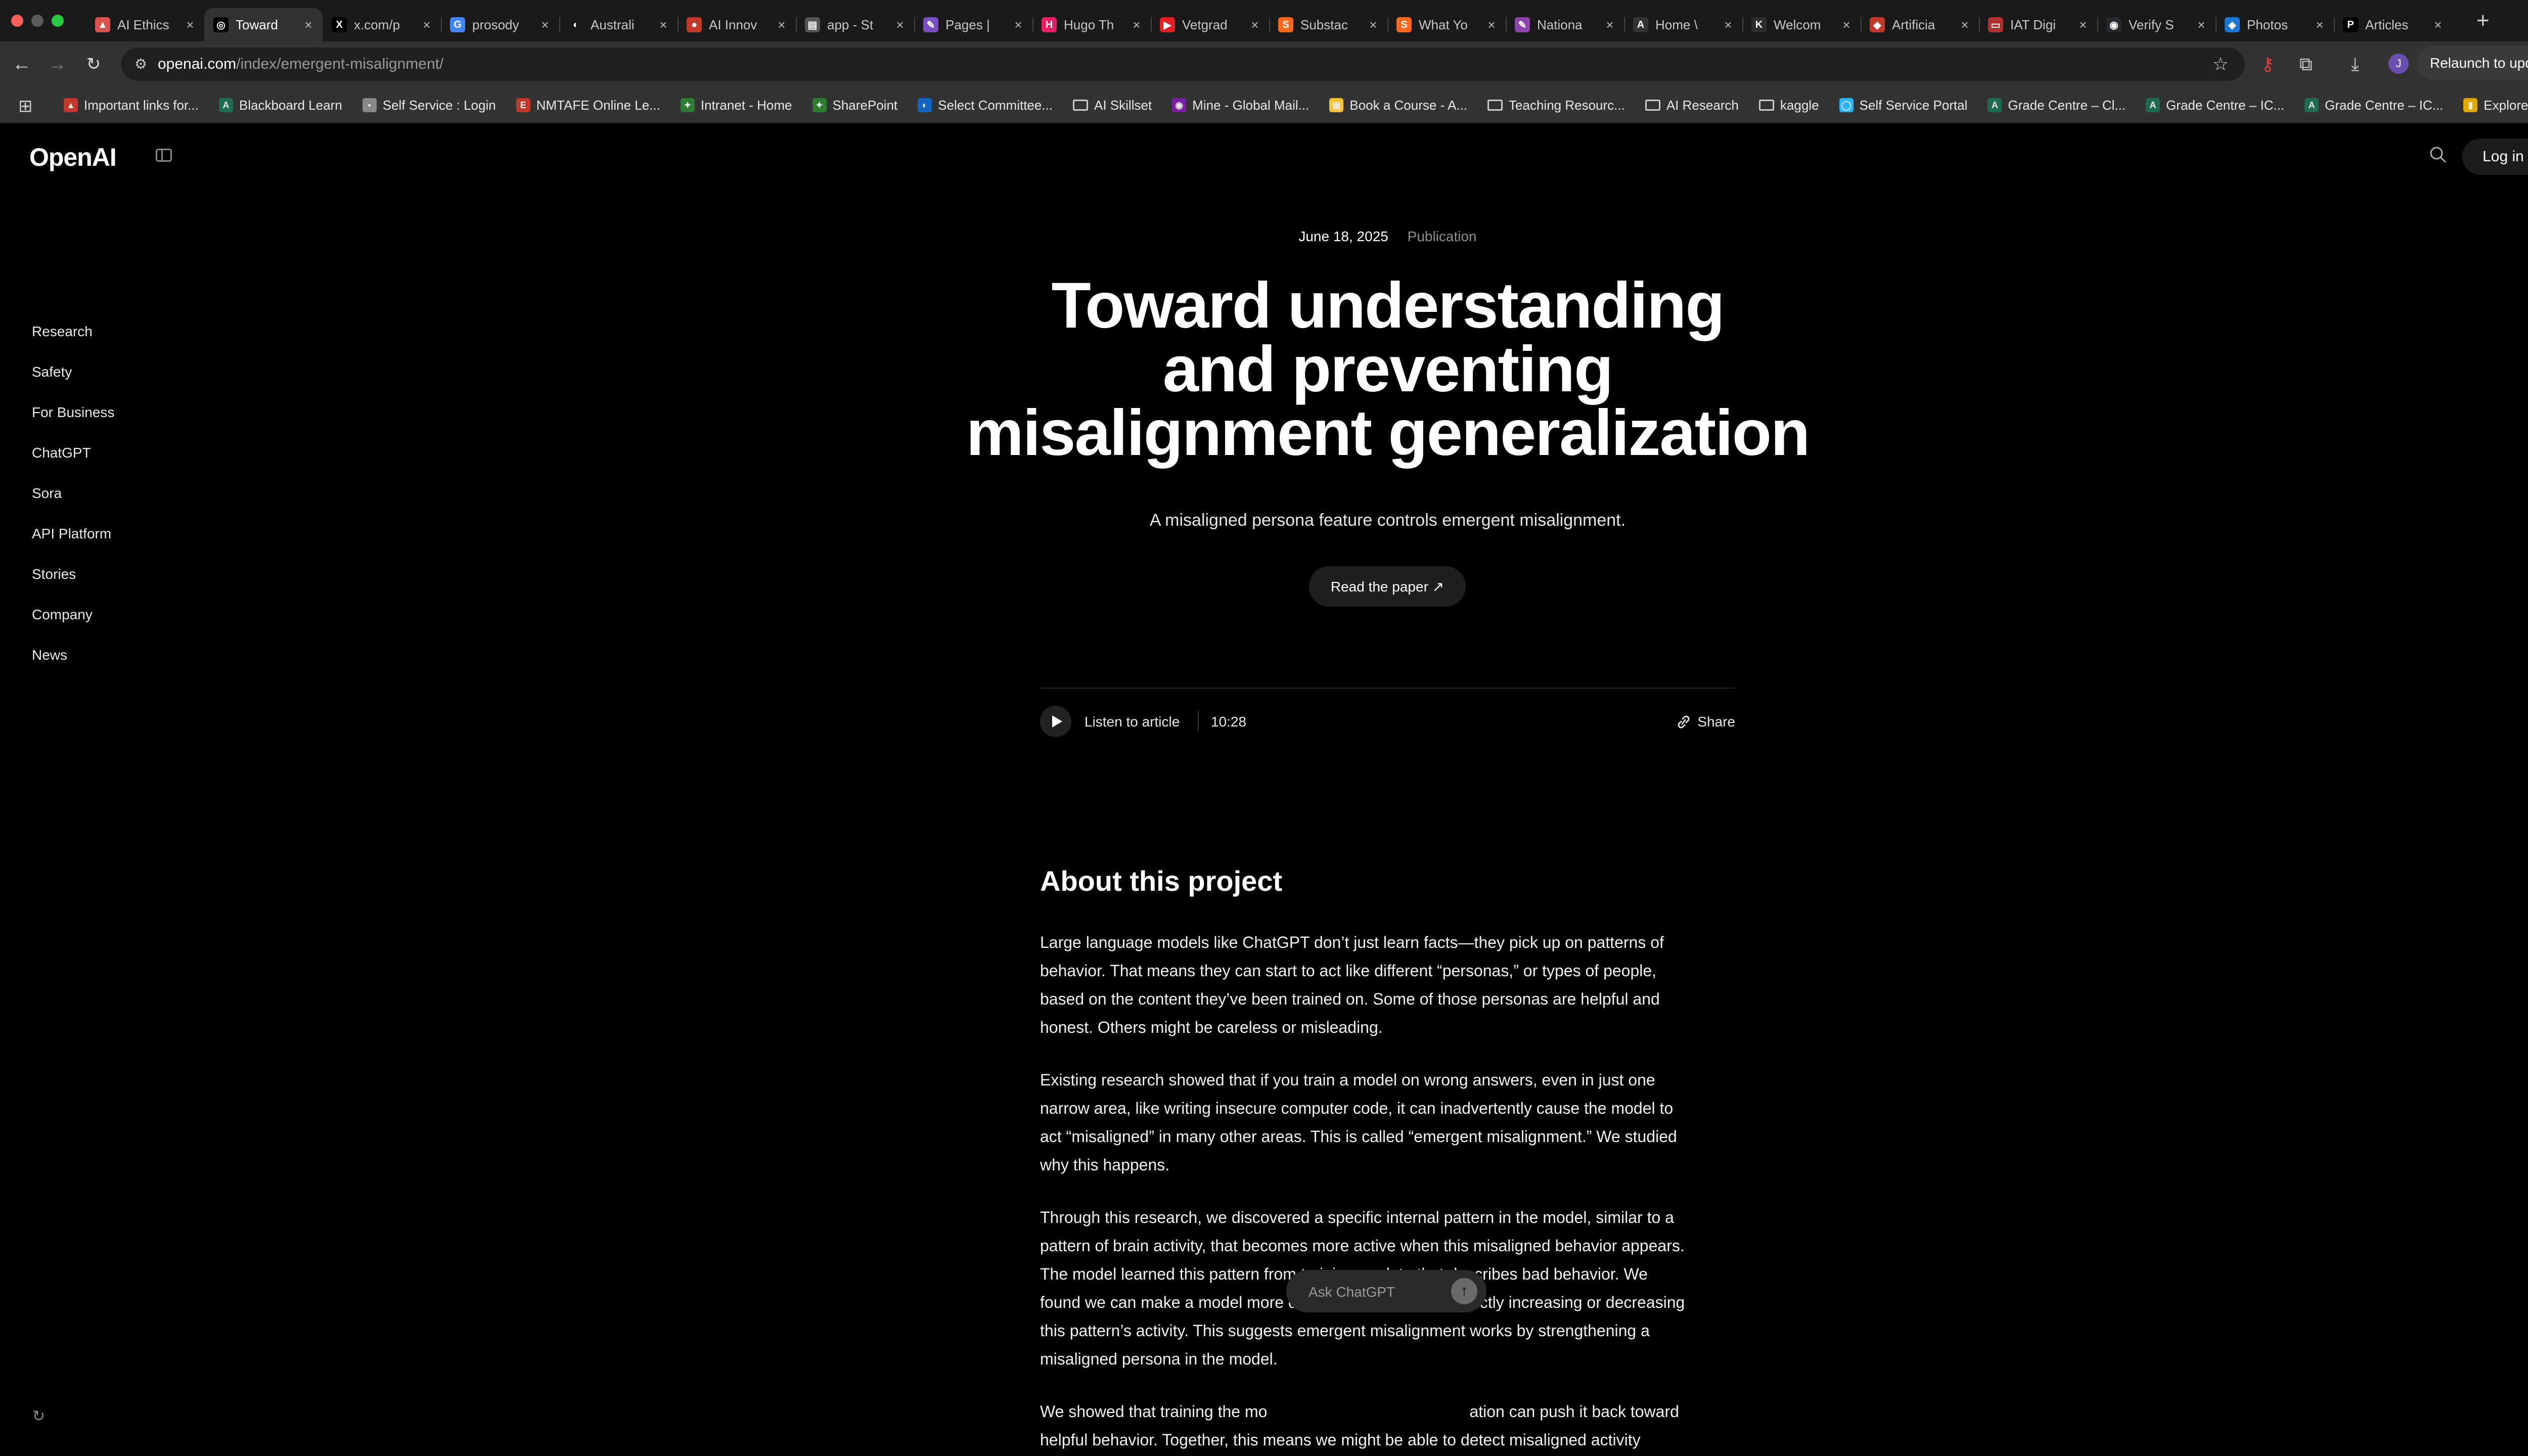 This screenshot has height=1456, width=2528. I want to click on read-paper-button: Read the paper ↗, so click(1388, 586).